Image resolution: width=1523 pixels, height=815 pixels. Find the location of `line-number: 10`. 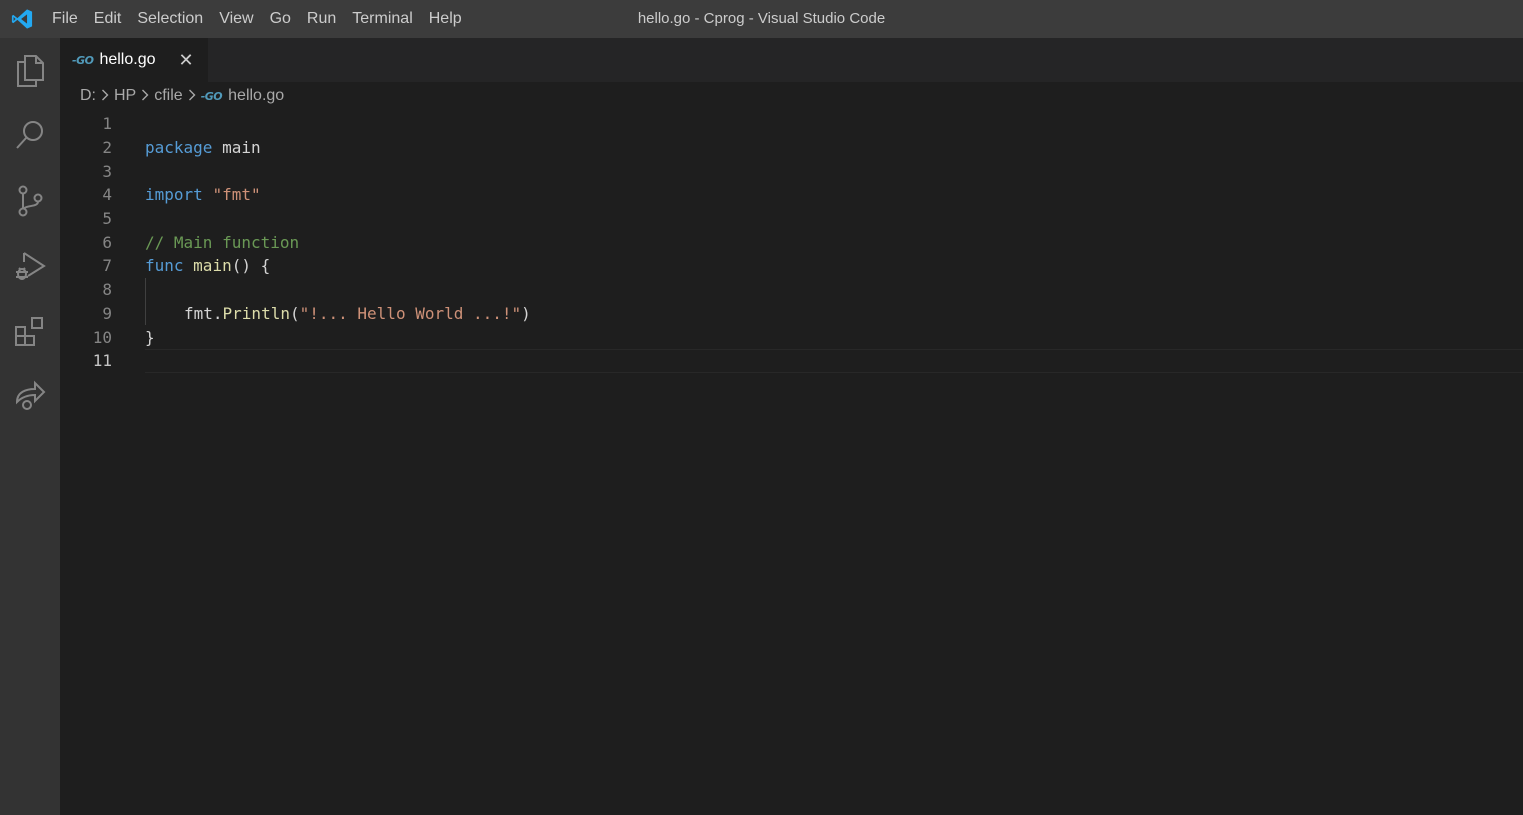

line-number: 10 is located at coordinates (102, 337).